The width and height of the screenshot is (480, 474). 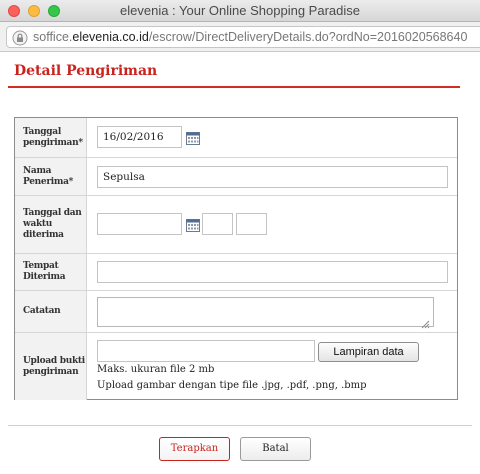 What do you see at coordinates (20, 38) in the screenshot?
I see `site-lock-icon` at bounding box center [20, 38].